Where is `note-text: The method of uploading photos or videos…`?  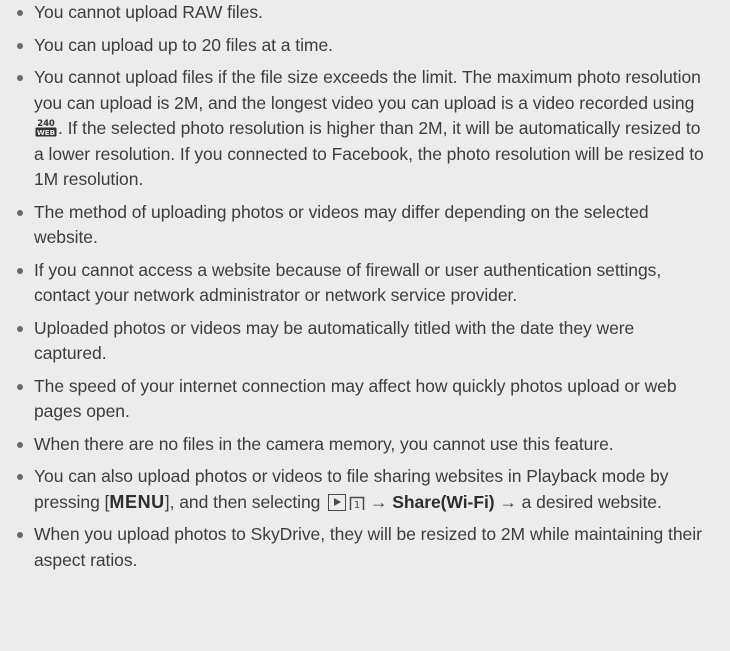 note-text: The method of uploading photos or videos… is located at coordinates (341, 224).